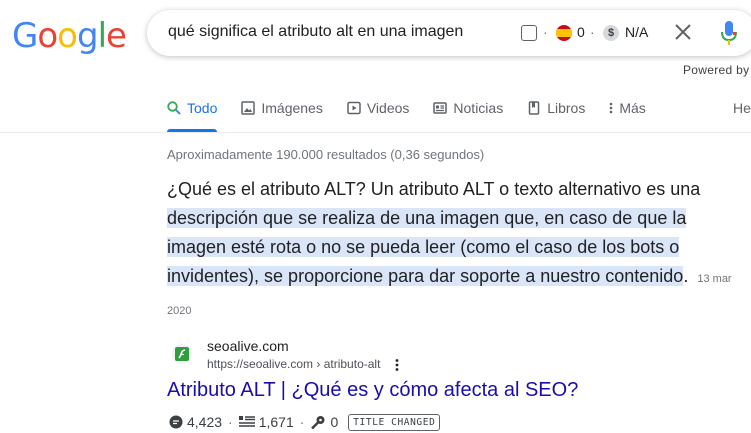 The image size is (751, 433). Describe the element at coordinates (293, 364) in the screenshot. I see `site-url: https://seoalive.com › atributo-alt` at that location.